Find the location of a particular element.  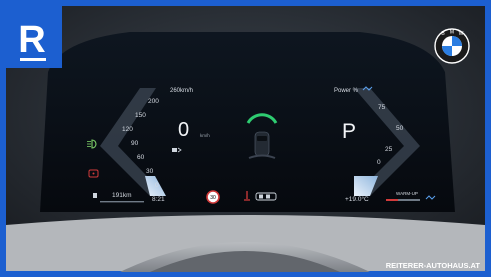

bmw-logo-icon: B M W is located at coordinates (452, 46).